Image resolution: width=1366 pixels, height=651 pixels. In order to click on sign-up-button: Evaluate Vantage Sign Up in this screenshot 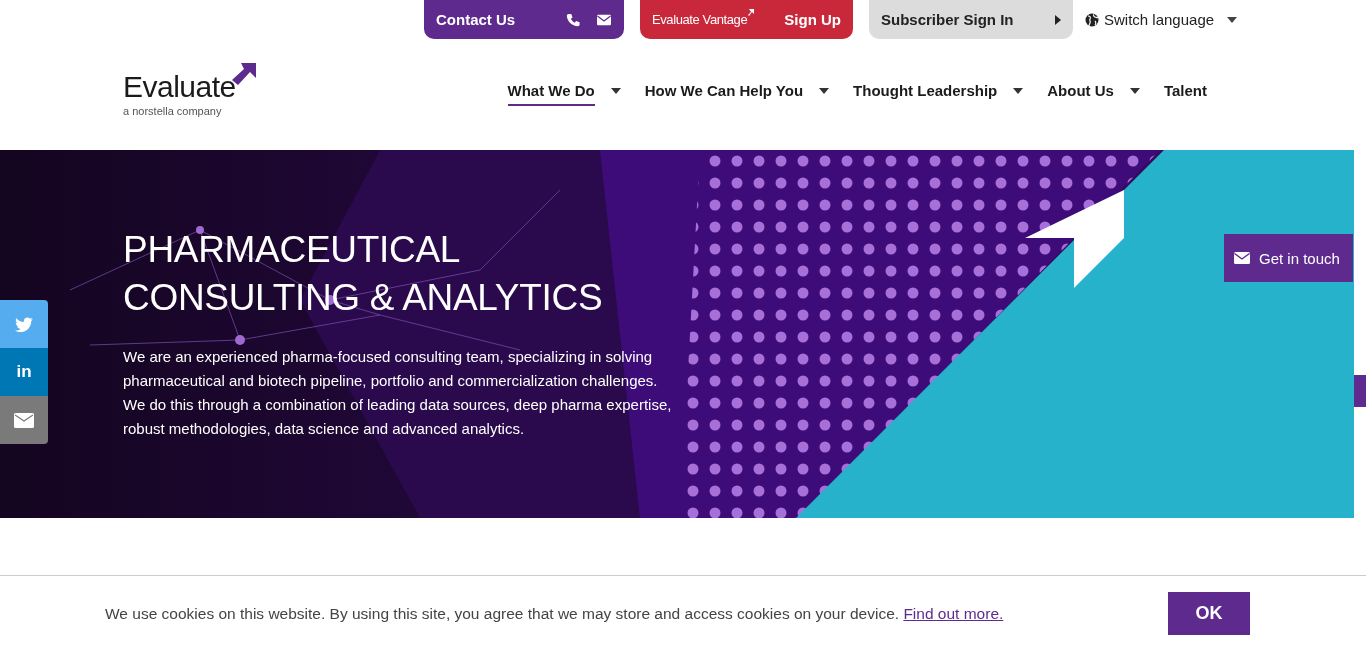, I will do `click(746, 19)`.